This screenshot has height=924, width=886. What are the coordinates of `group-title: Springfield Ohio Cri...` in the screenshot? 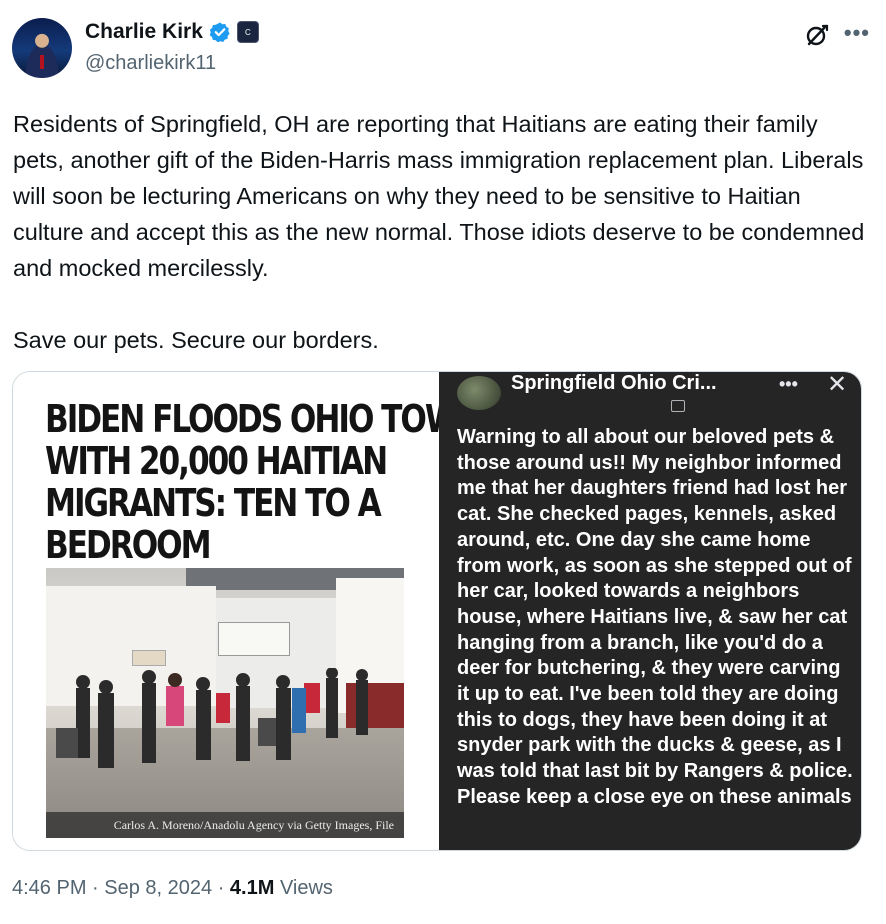 It's located at (614, 383).